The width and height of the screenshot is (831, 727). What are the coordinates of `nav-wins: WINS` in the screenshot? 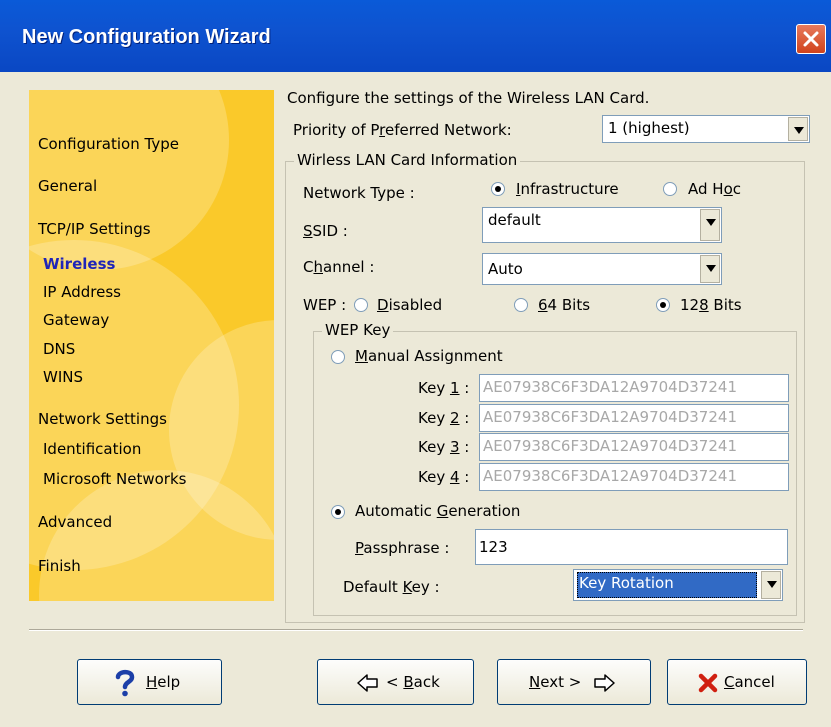 It's located at (63, 377).